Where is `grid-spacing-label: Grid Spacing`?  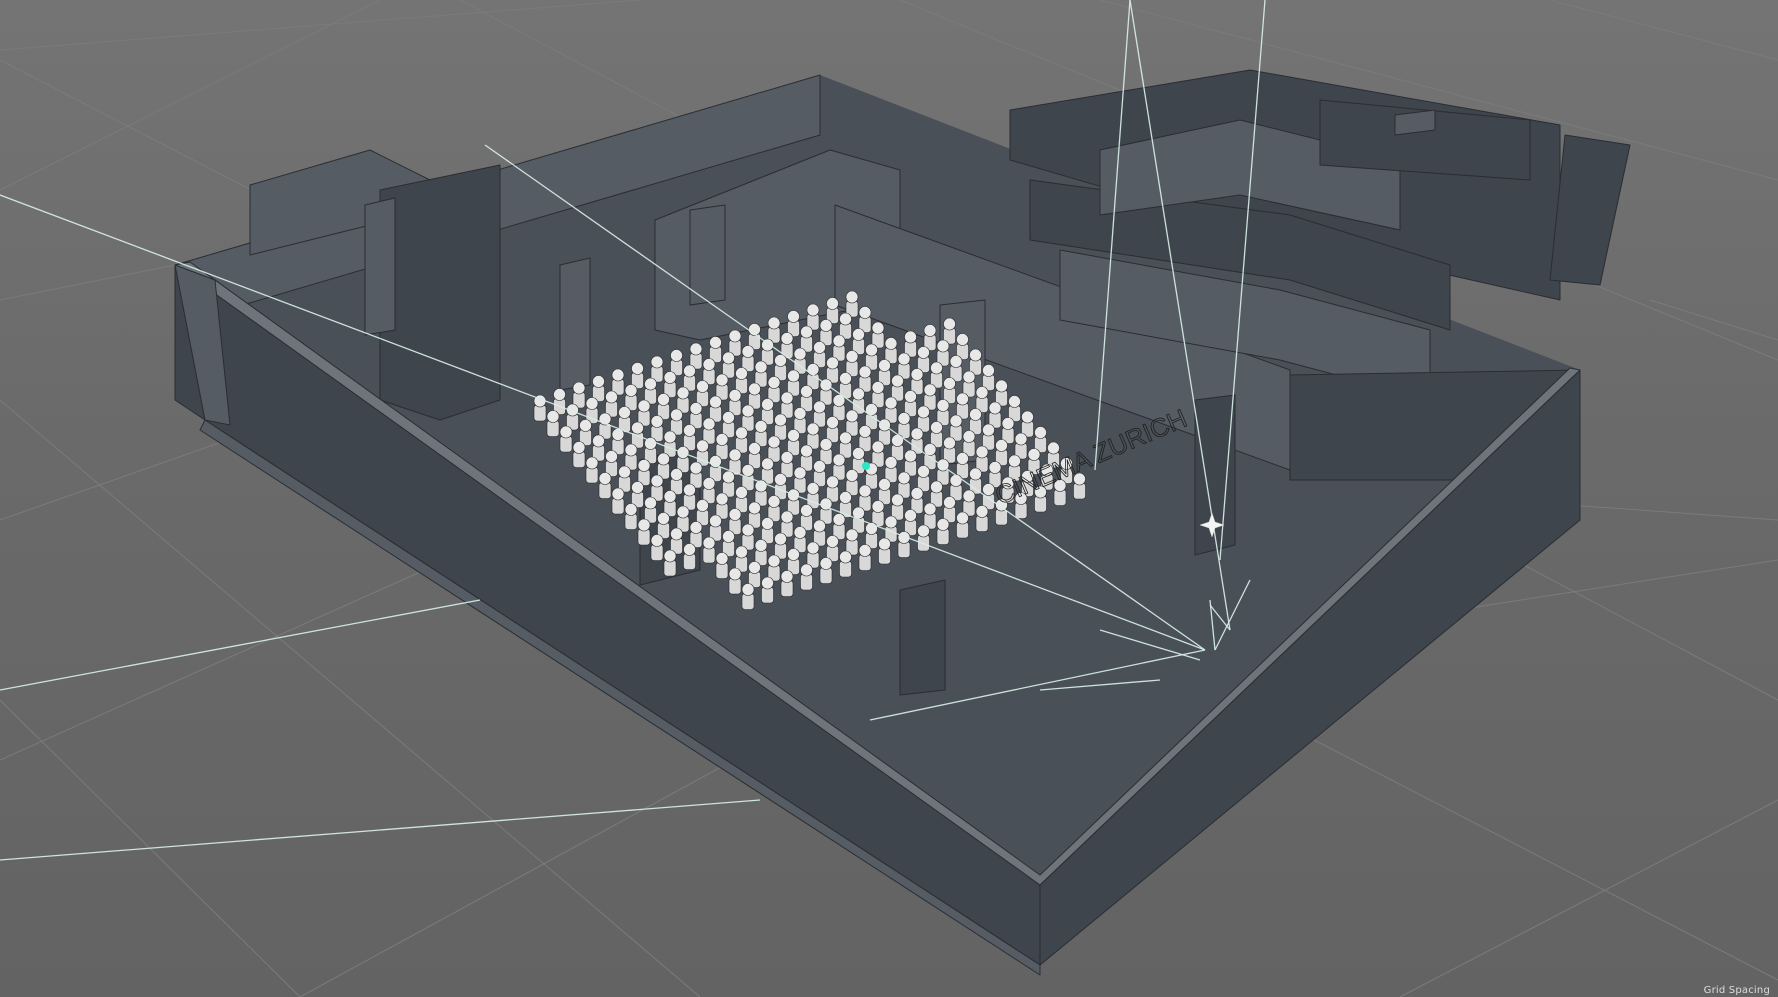
grid-spacing-label: Grid Spacing is located at coordinates (1736, 990).